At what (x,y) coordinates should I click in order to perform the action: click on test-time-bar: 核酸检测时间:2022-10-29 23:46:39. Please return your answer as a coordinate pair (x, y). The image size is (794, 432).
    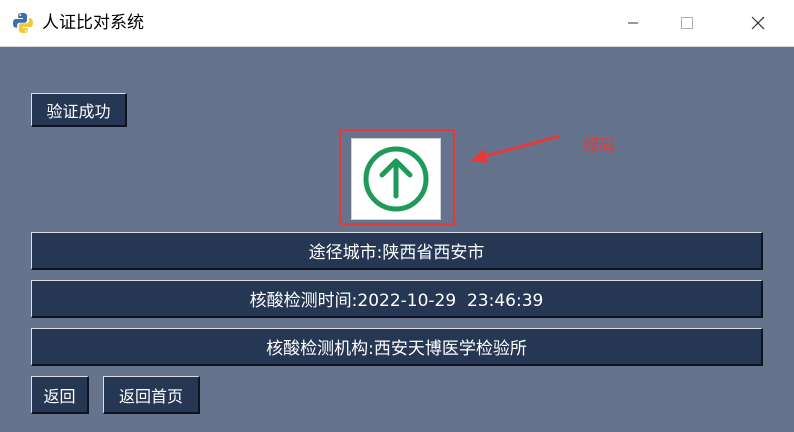
    Looking at the image, I should click on (397, 299).